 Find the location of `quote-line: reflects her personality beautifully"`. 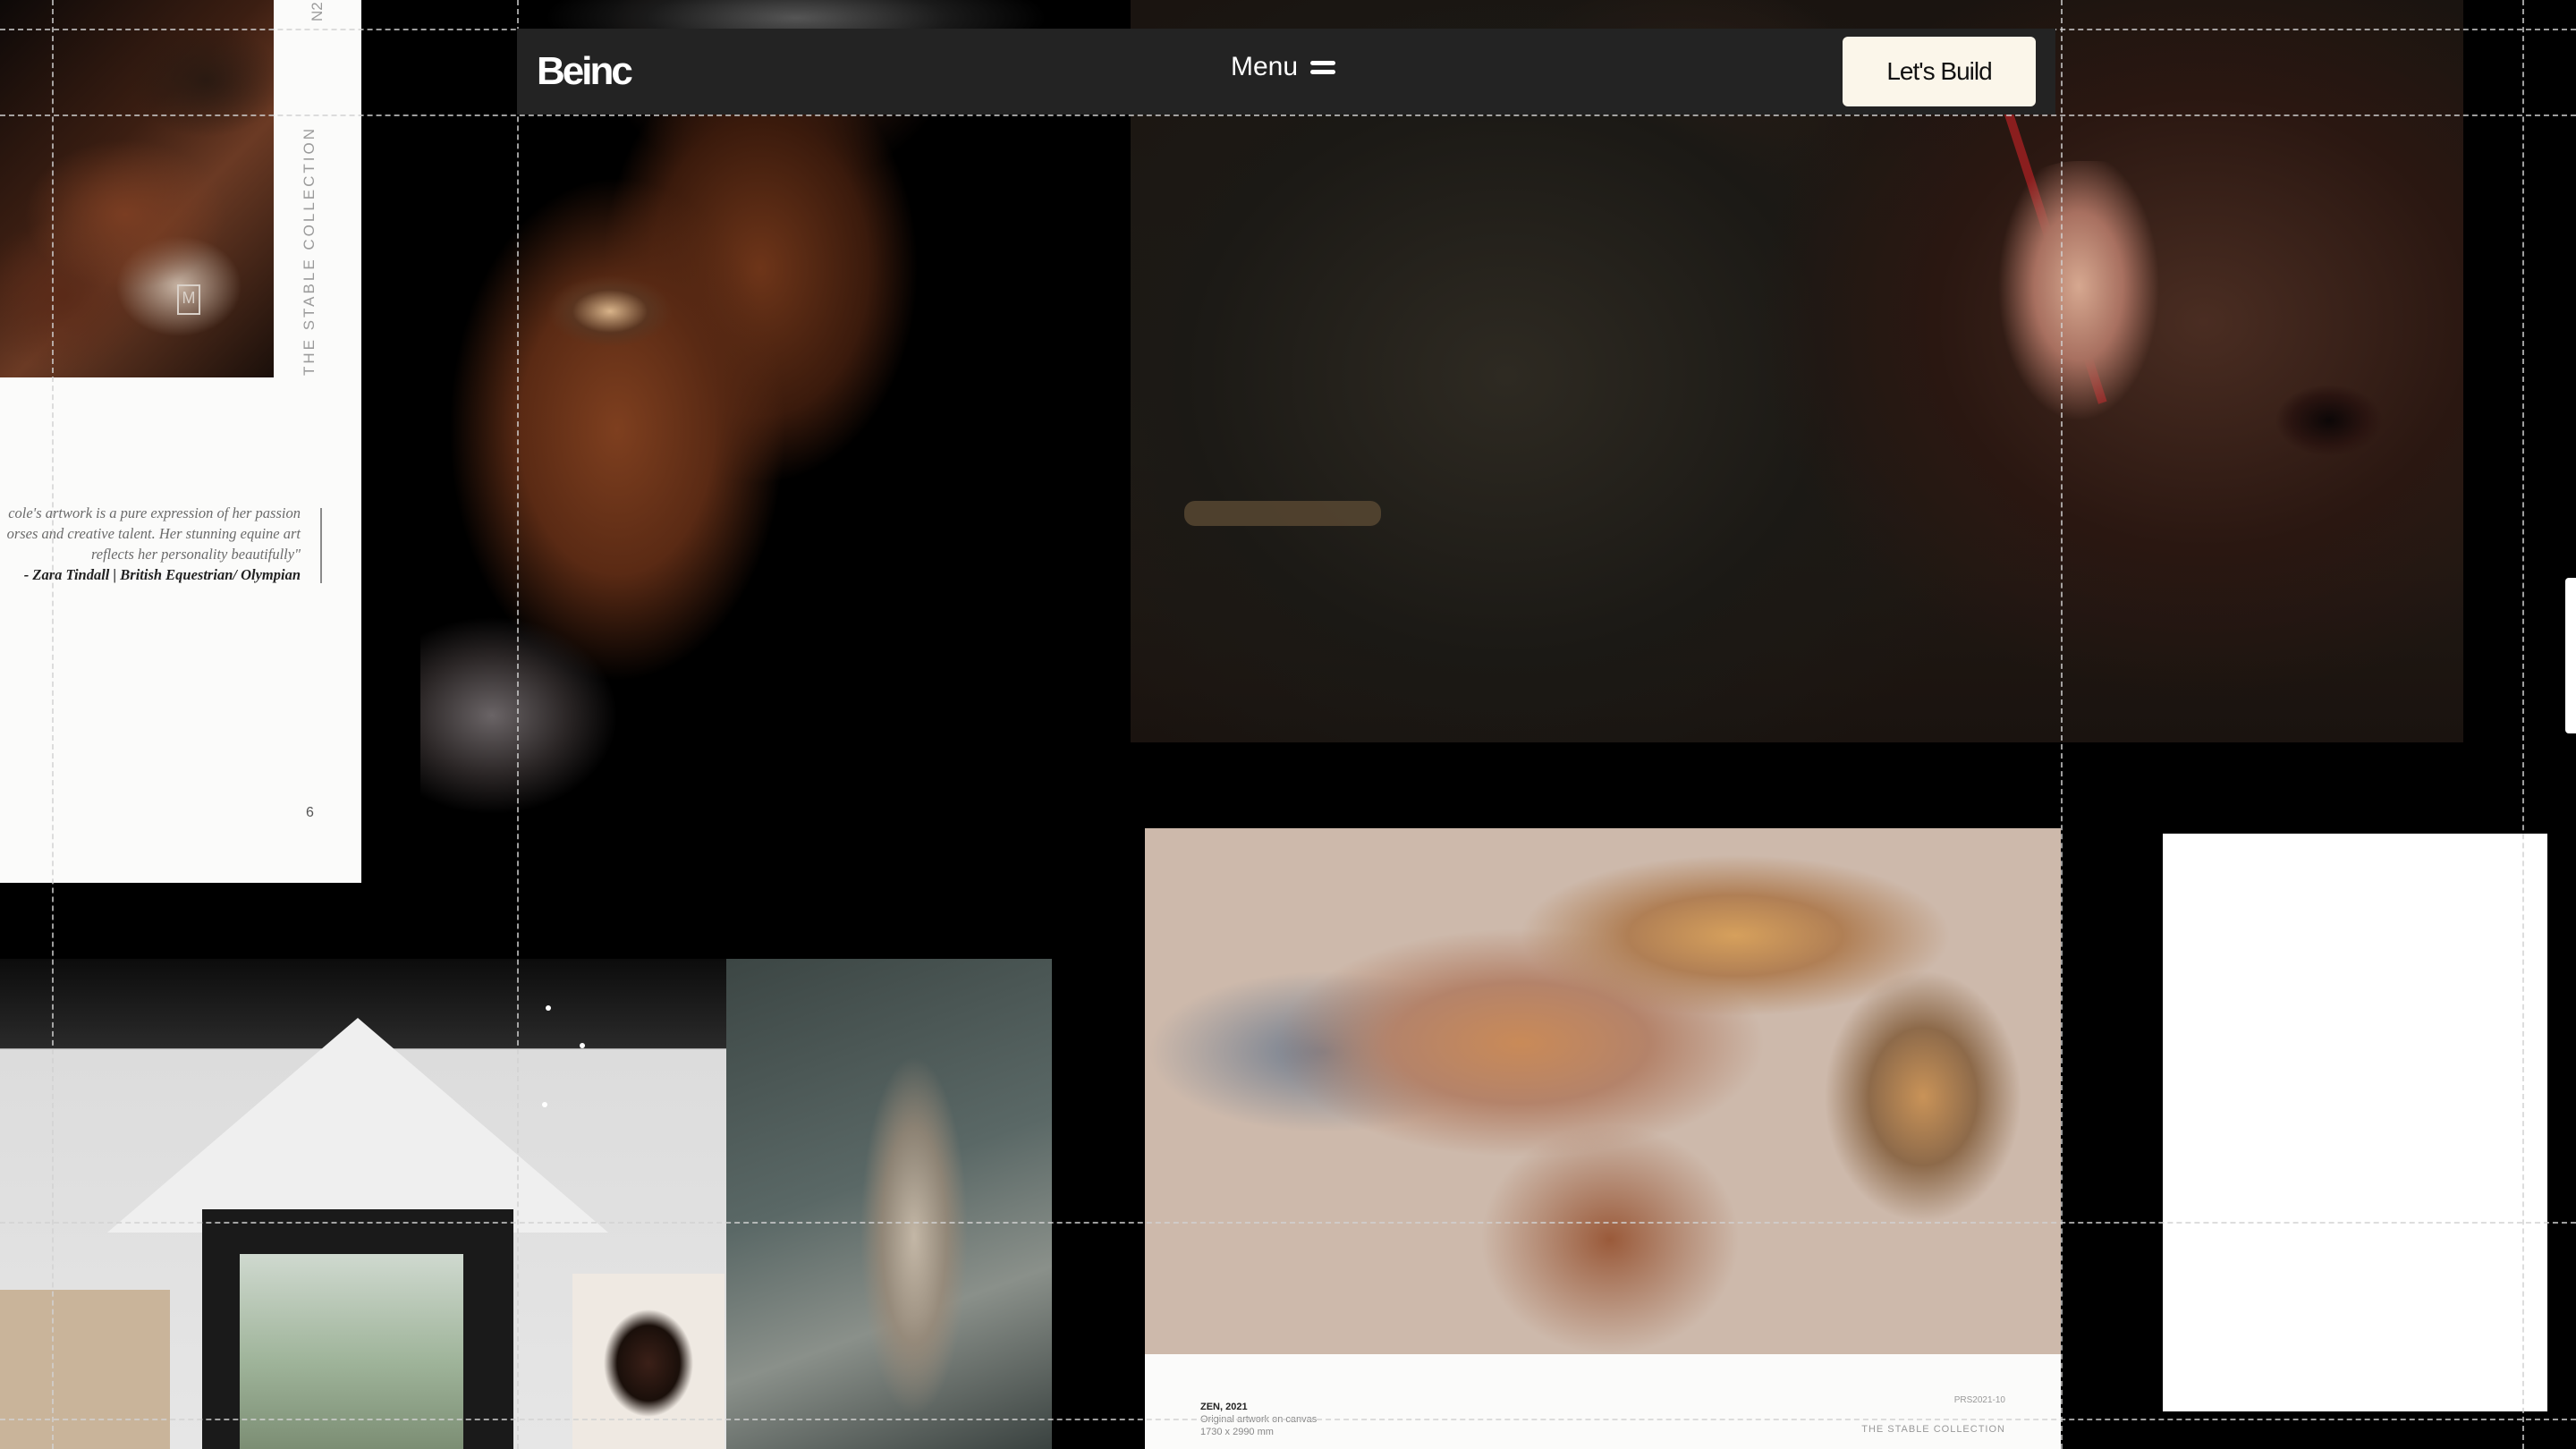

quote-line: reflects her personality beautifully" is located at coordinates (195, 554).